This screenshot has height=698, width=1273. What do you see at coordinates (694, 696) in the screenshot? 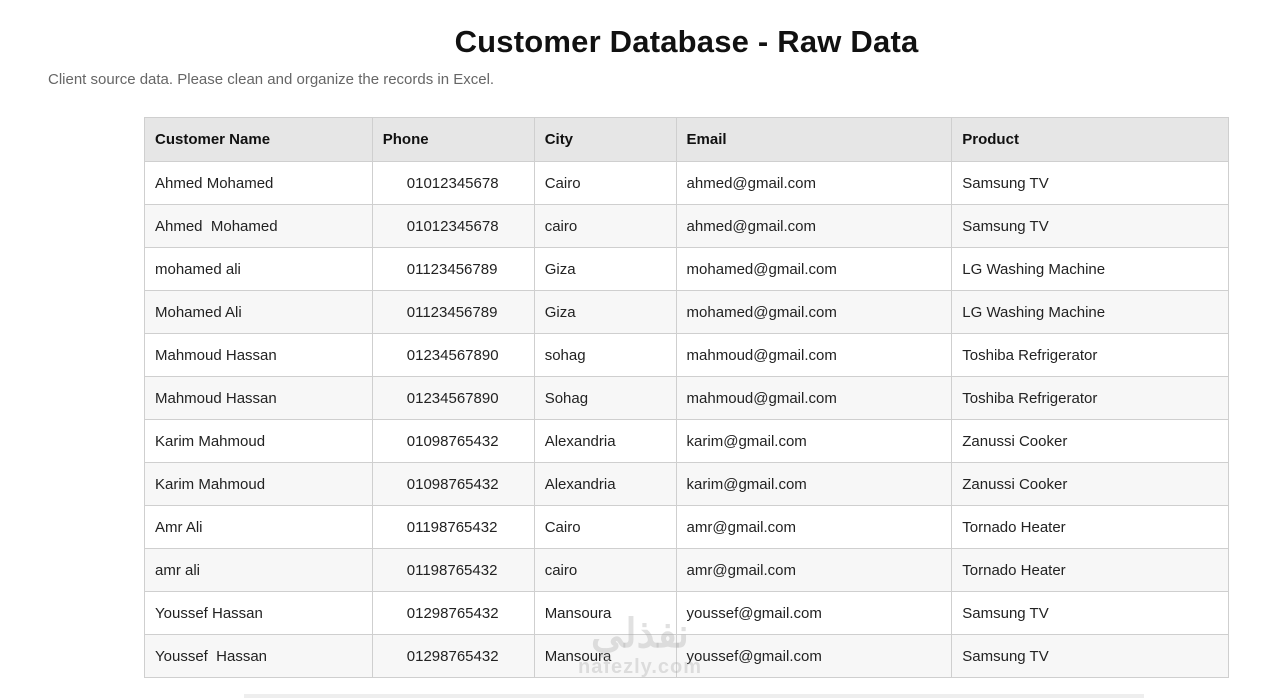
I see `page-bottom-divider` at bounding box center [694, 696].